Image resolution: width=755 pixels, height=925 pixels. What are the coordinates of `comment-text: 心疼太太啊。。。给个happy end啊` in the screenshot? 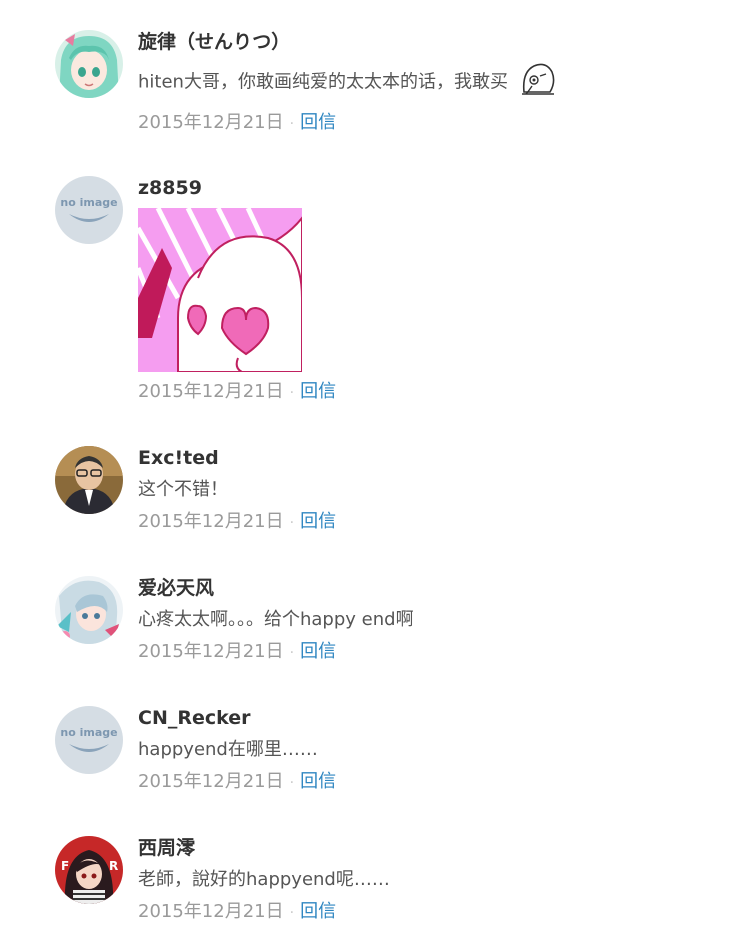 It's located at (276, 619).